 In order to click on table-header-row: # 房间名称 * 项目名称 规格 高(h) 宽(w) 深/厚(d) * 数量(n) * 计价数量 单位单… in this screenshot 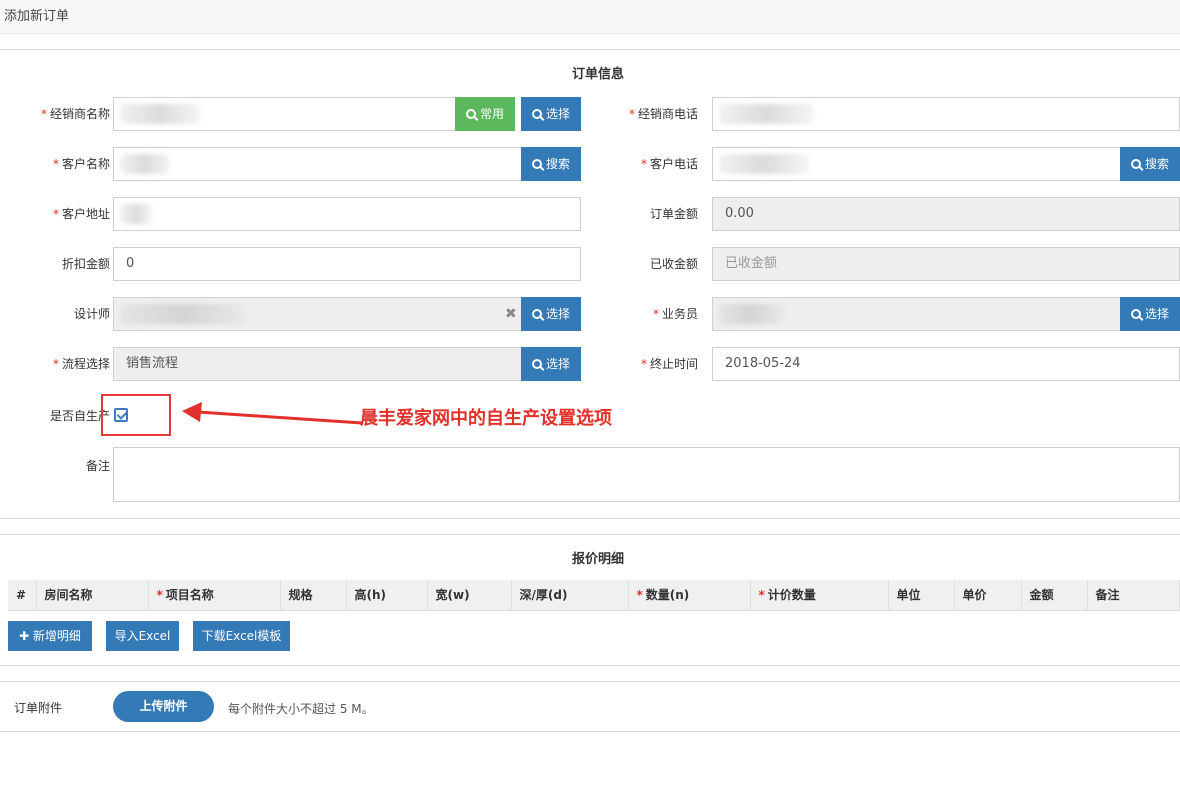, I will do `click(594, 595)`.